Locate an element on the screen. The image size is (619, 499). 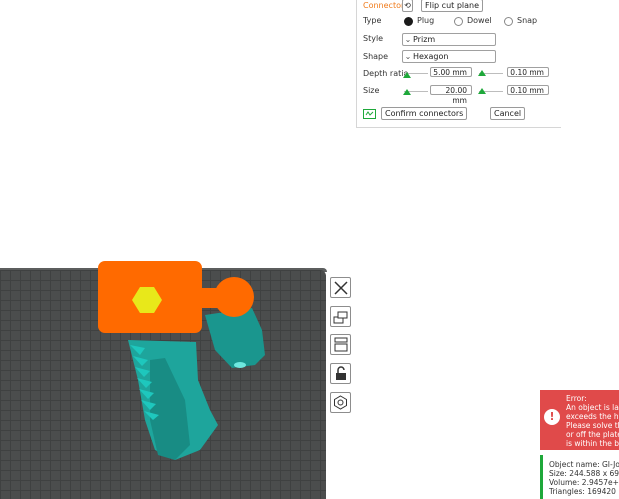
settings-button is located at coordinates (340, 402).